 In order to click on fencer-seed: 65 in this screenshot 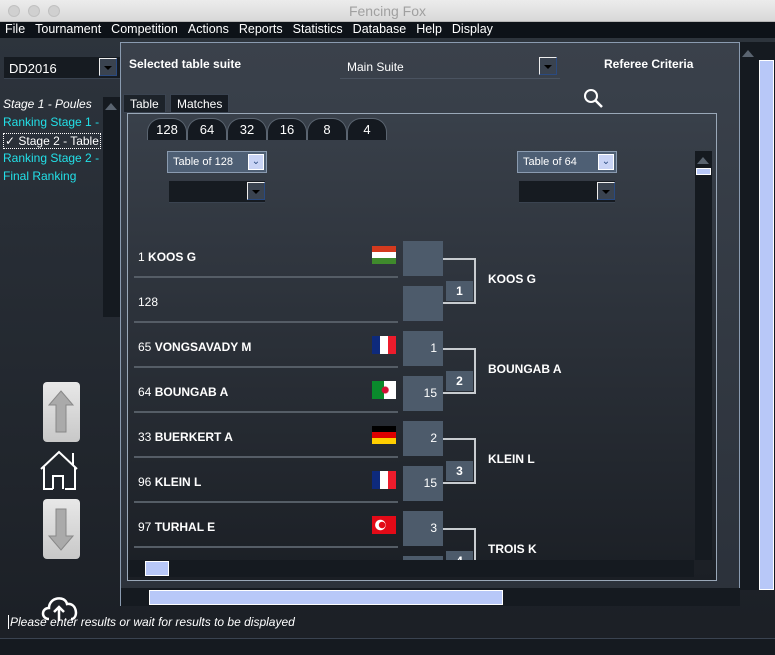, I will do `click(145, 347)`.